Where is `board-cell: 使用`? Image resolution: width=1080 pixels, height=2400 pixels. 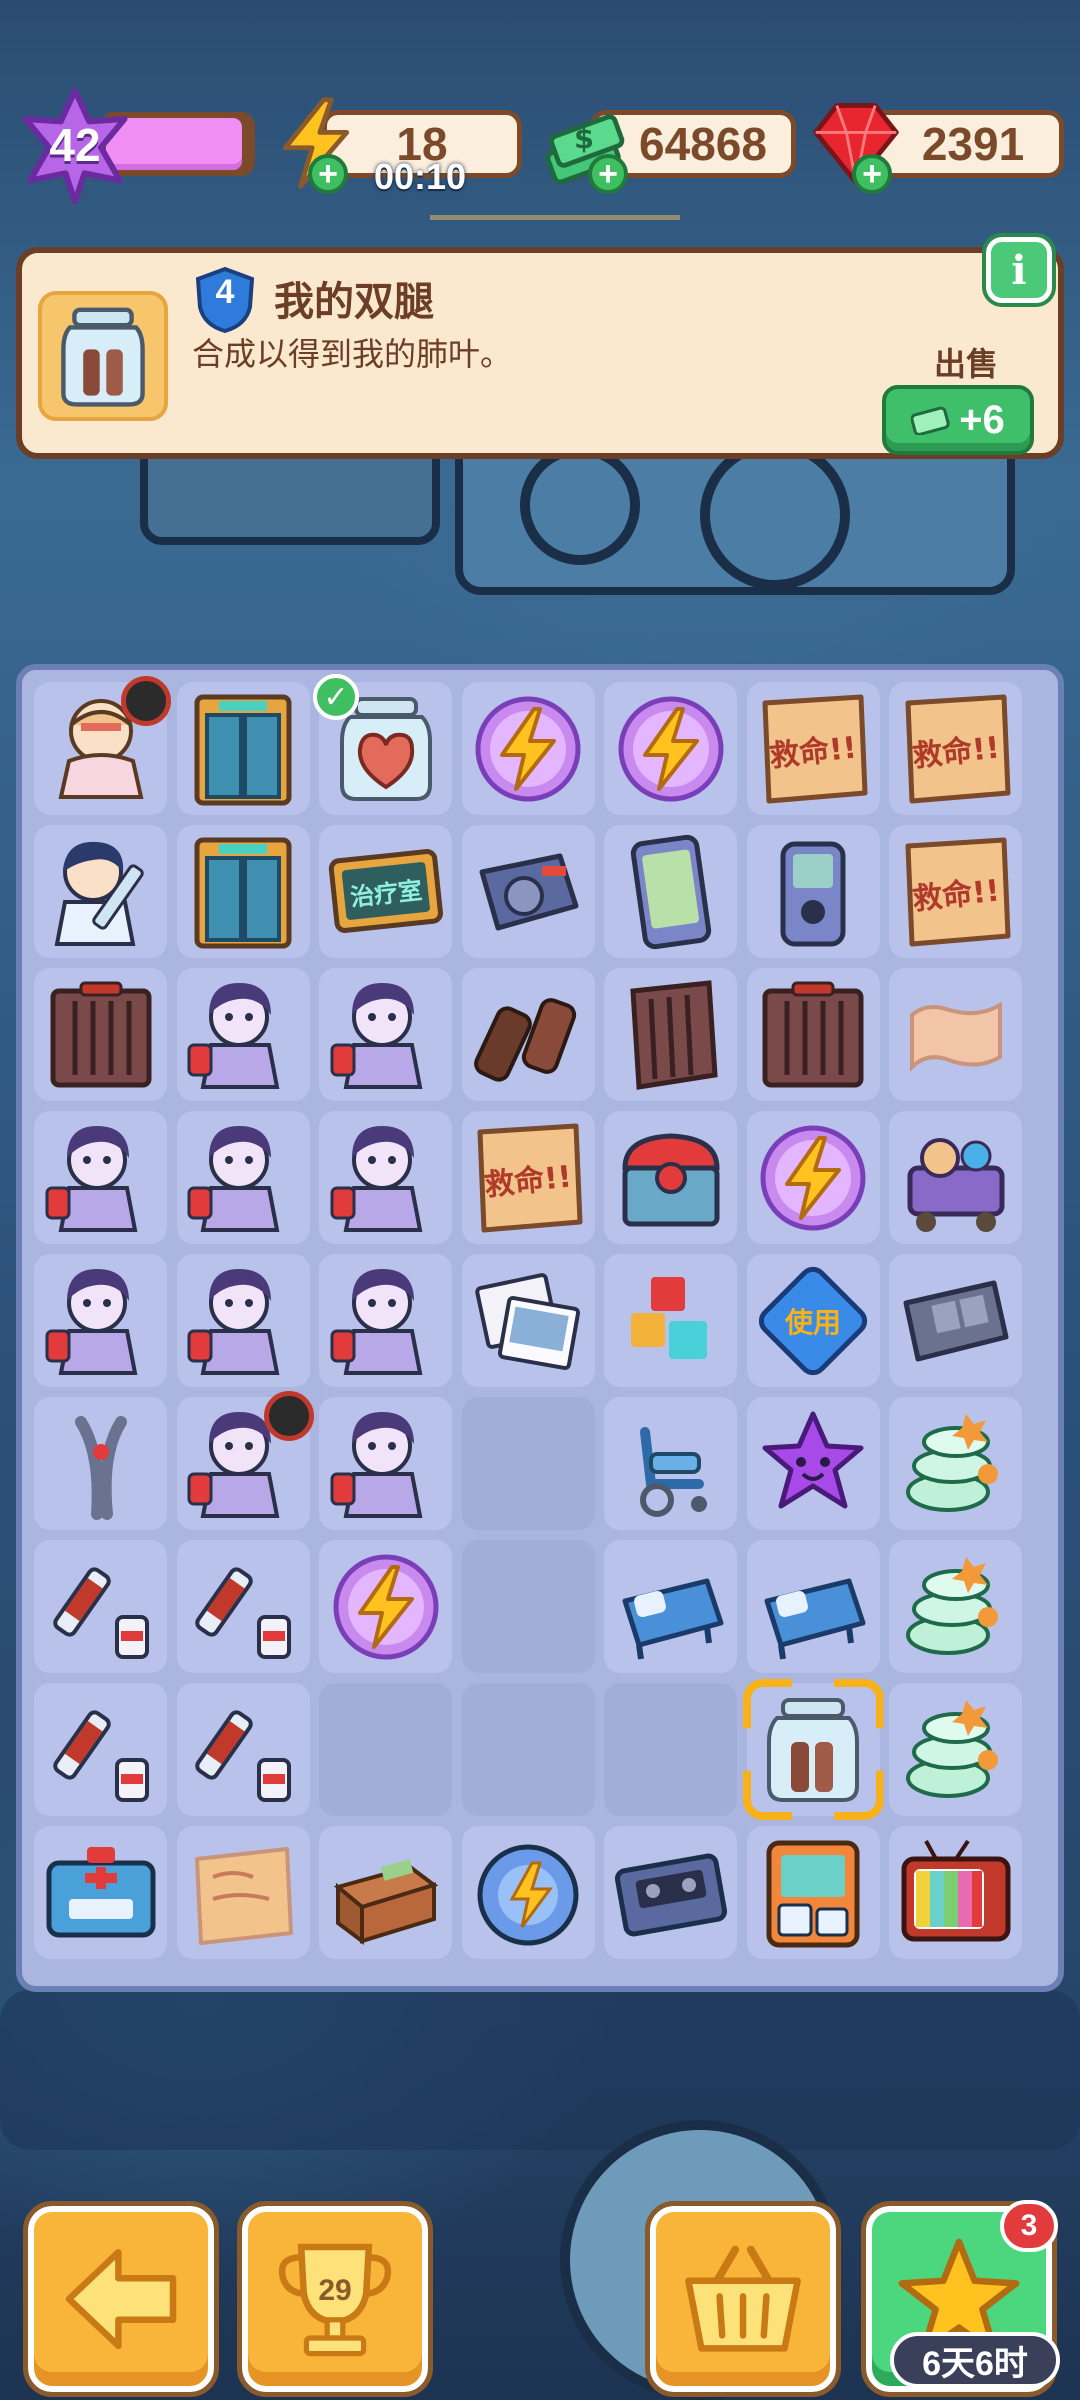 board-cell: 使用 is located at coordinates (813, 1320).